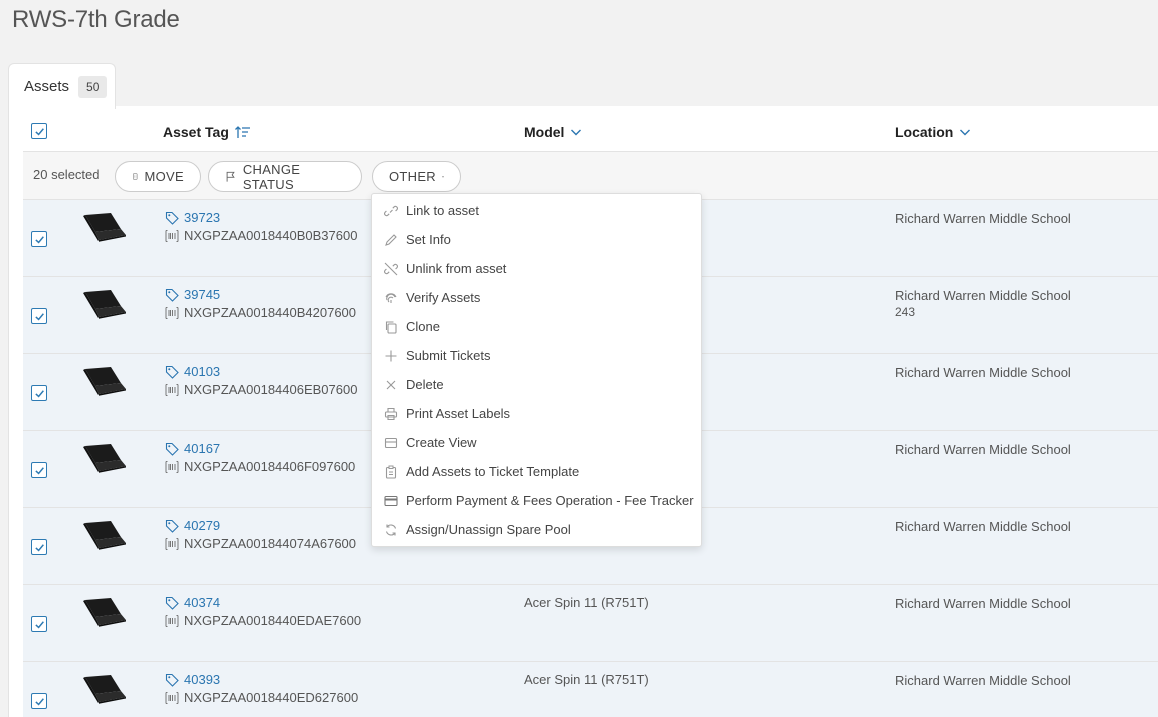 The width and height of the screenshot is (1158, 717). I want to click on menu-item-label: Print Asset Labels, so click(458, 413).